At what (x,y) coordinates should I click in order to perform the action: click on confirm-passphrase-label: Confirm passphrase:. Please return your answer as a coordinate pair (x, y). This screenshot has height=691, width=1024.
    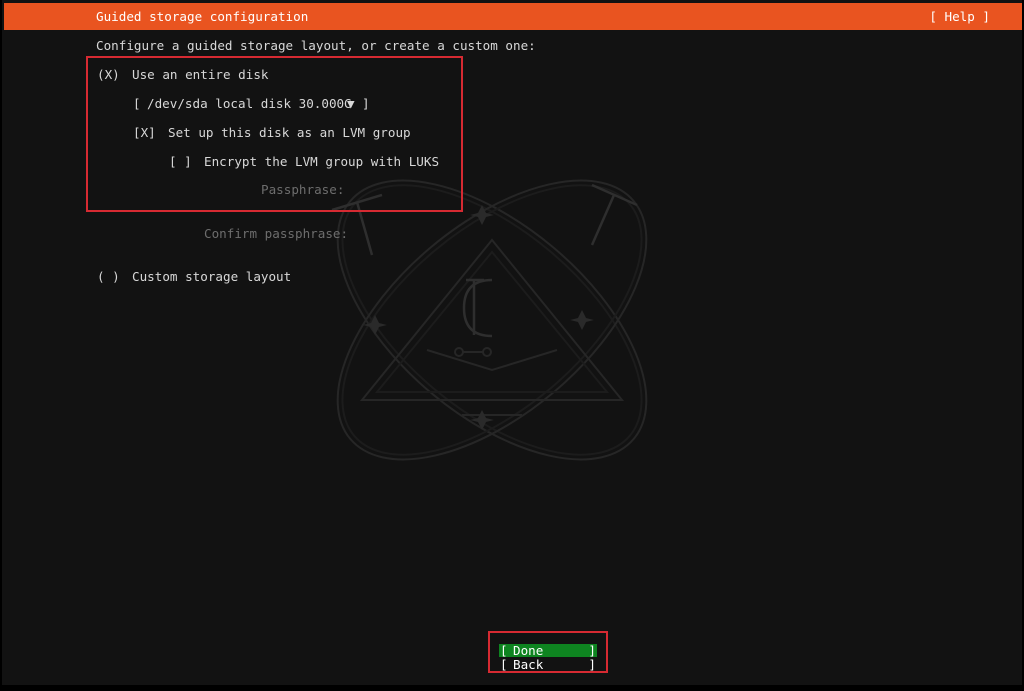
    Looking at the image, I should click on (276, 233).